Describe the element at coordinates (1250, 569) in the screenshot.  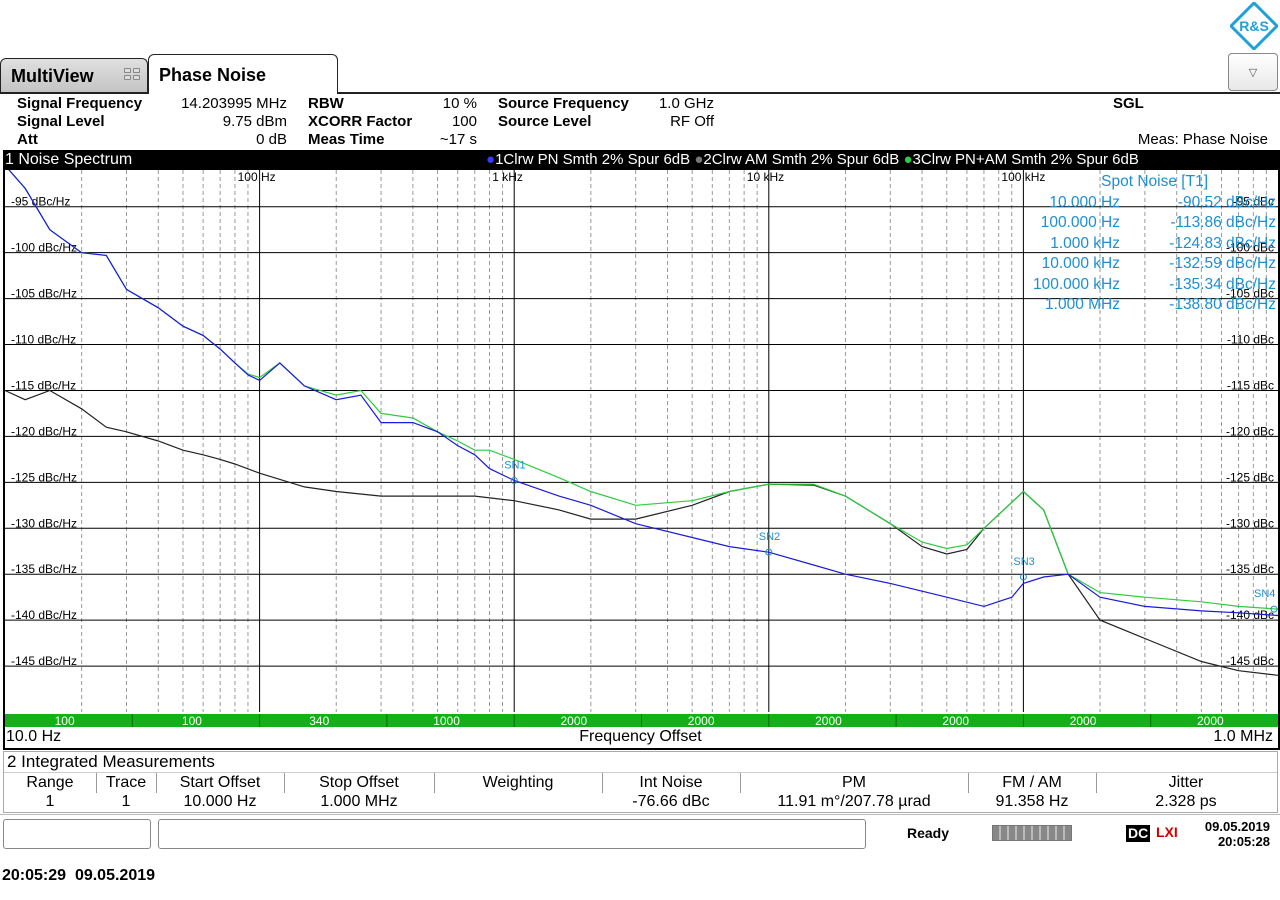
I see `y-tick-label-right: -135 dBc` at that location.